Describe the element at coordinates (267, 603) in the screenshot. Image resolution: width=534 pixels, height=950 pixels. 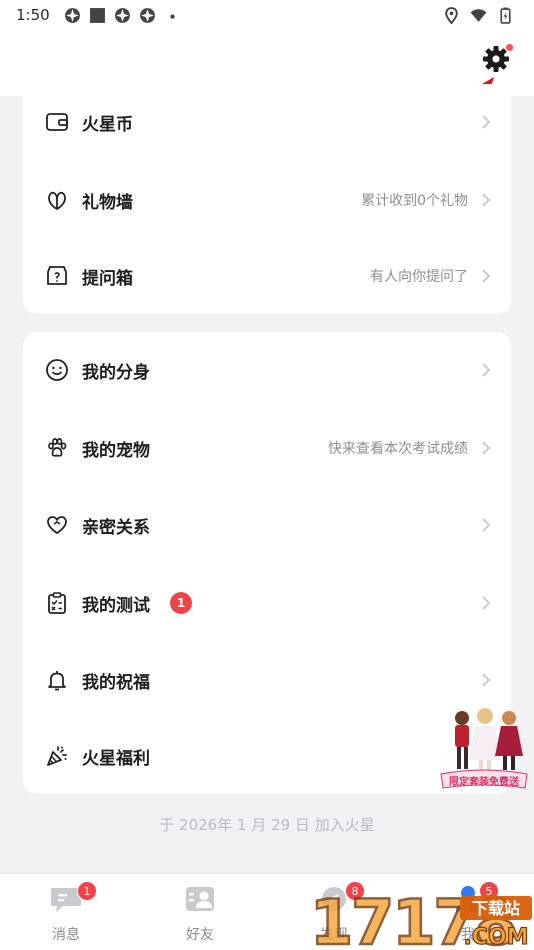
I see `menu-row-my-tests: 我的测试 1` at that location.